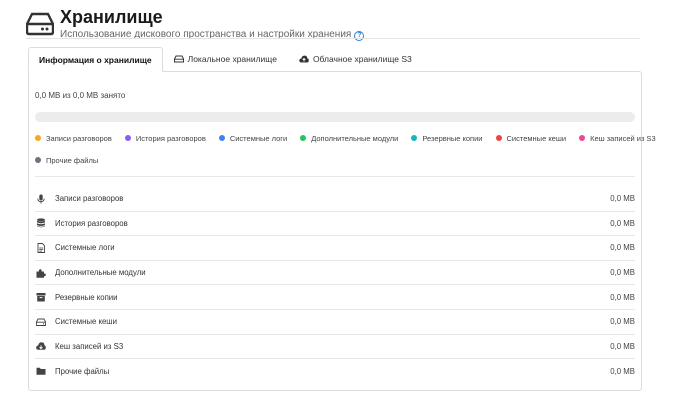 The image size is (690, 401). I want to click on usage-row-label: Прочие файлы, so click(82, 371).